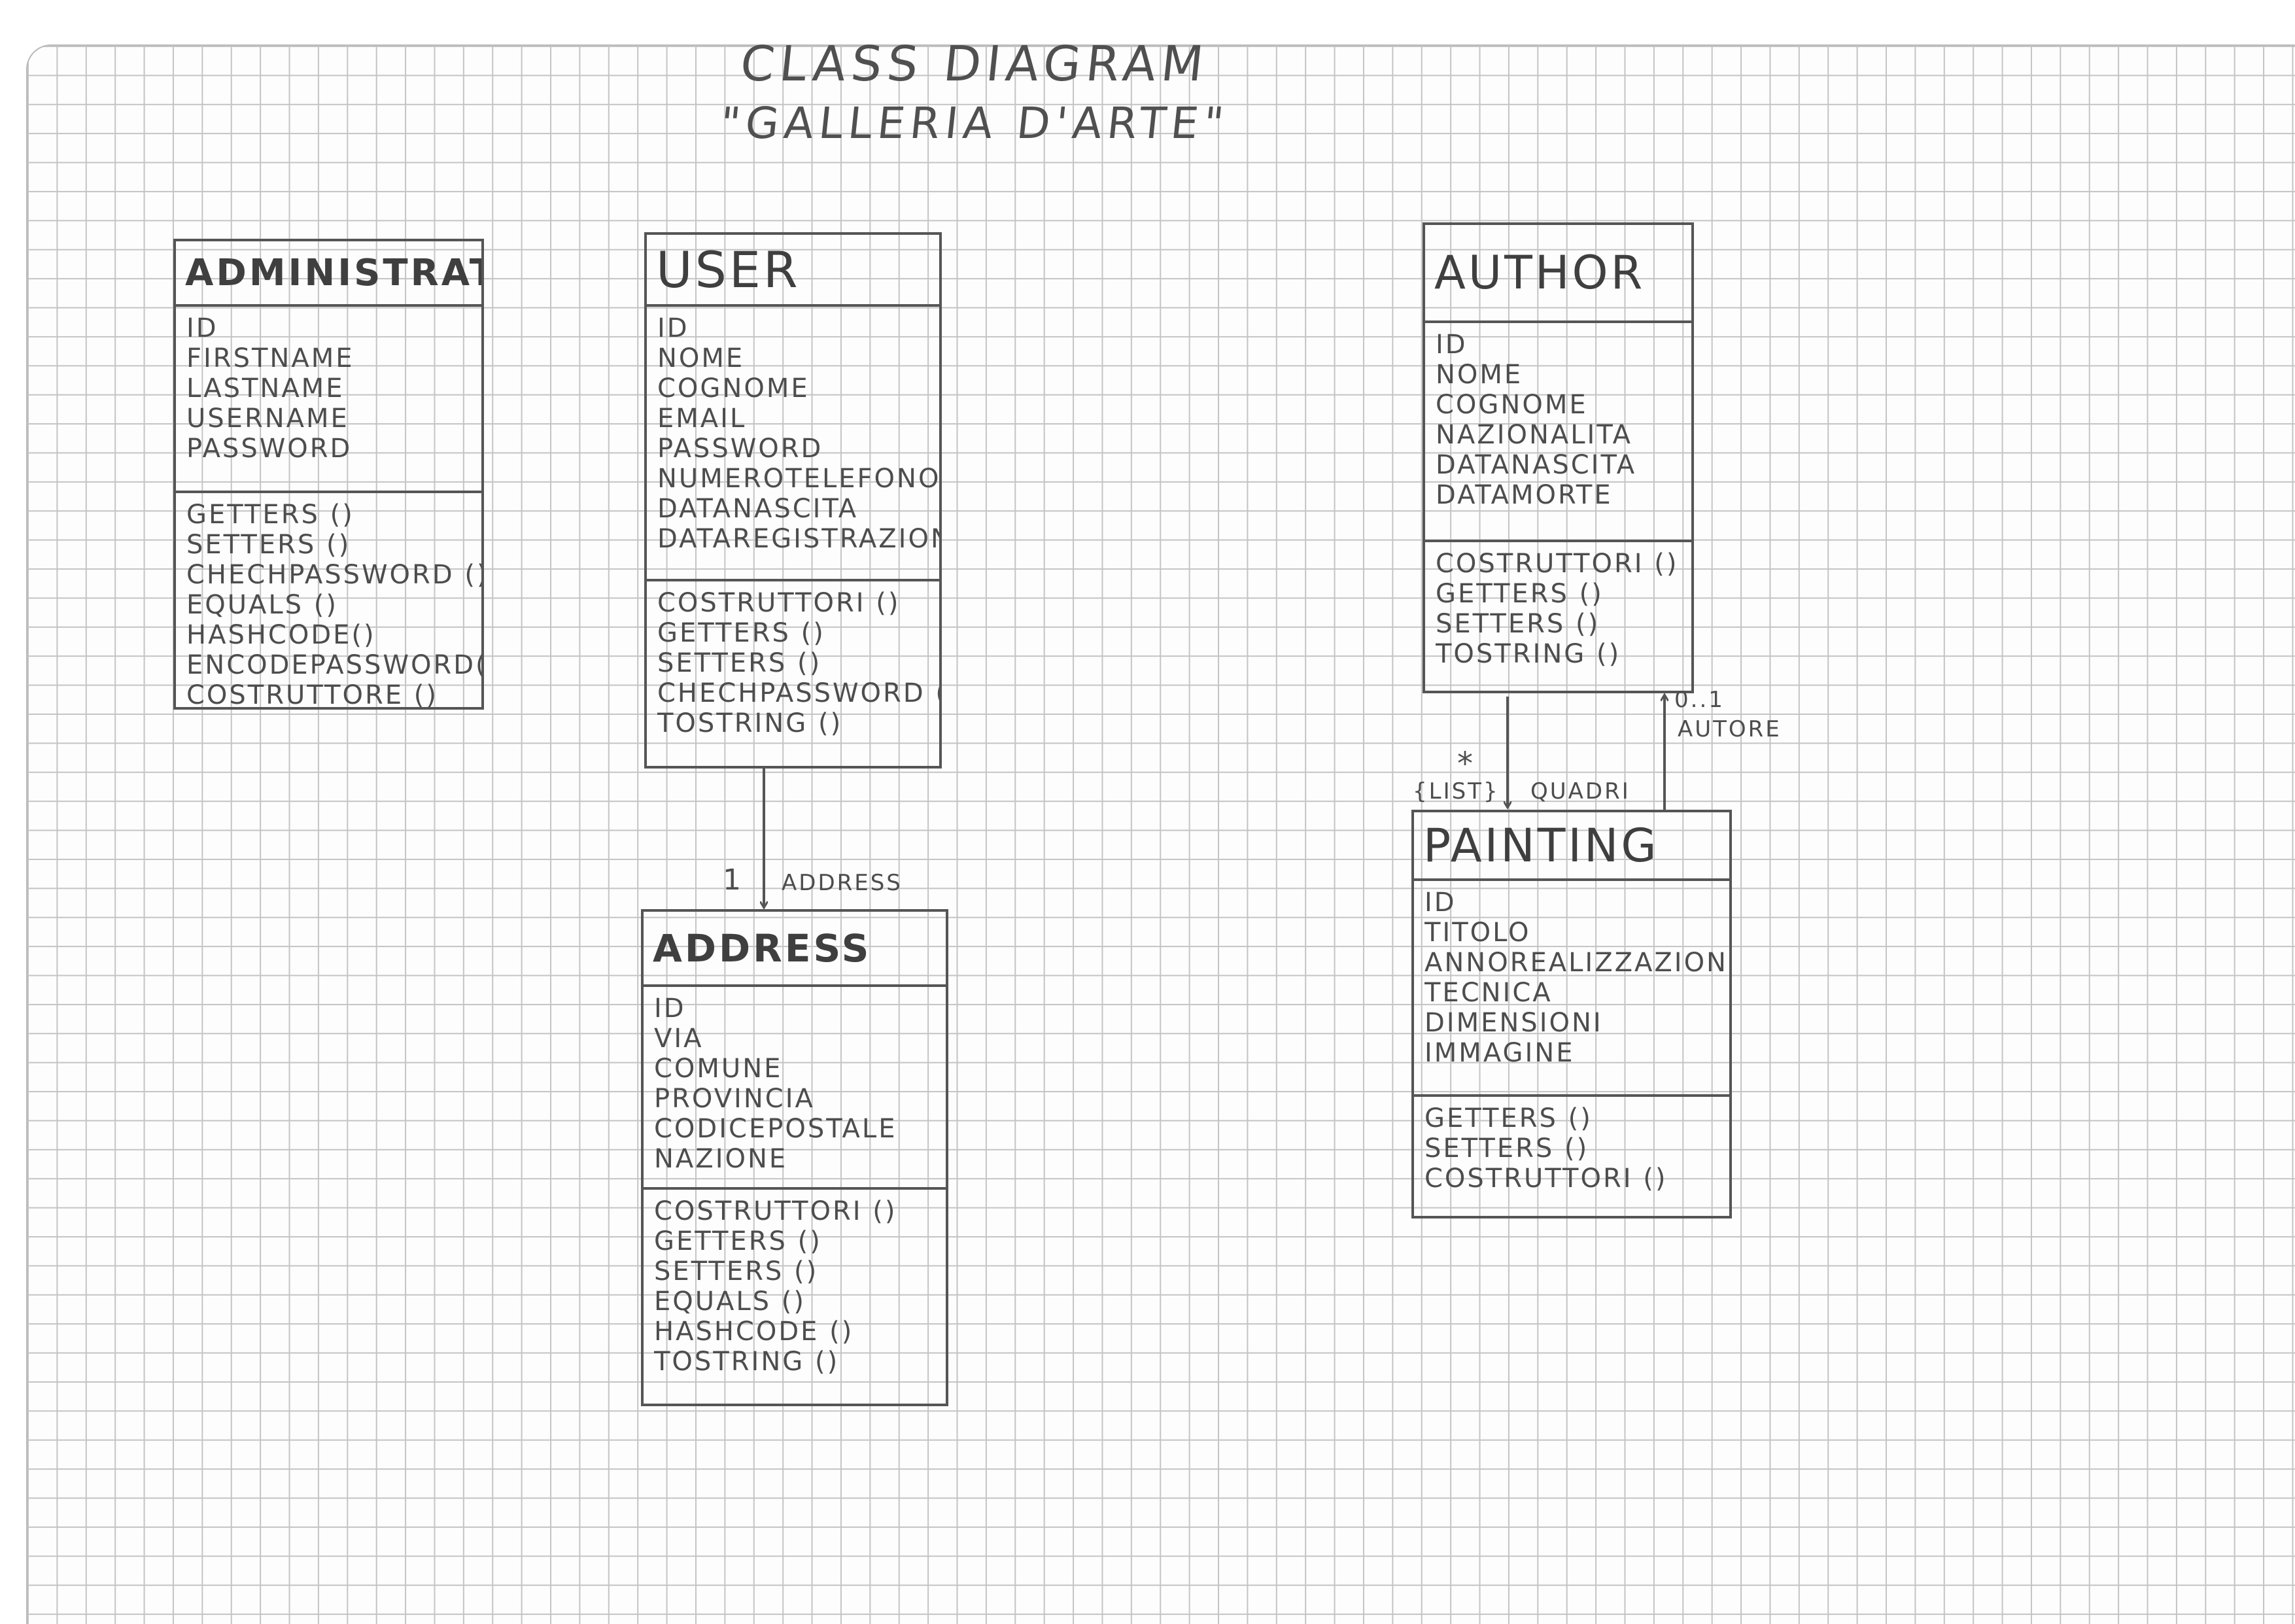 The image size is (2295, 1624). I want to click on attribute: USERNAME, so click(267, 419).